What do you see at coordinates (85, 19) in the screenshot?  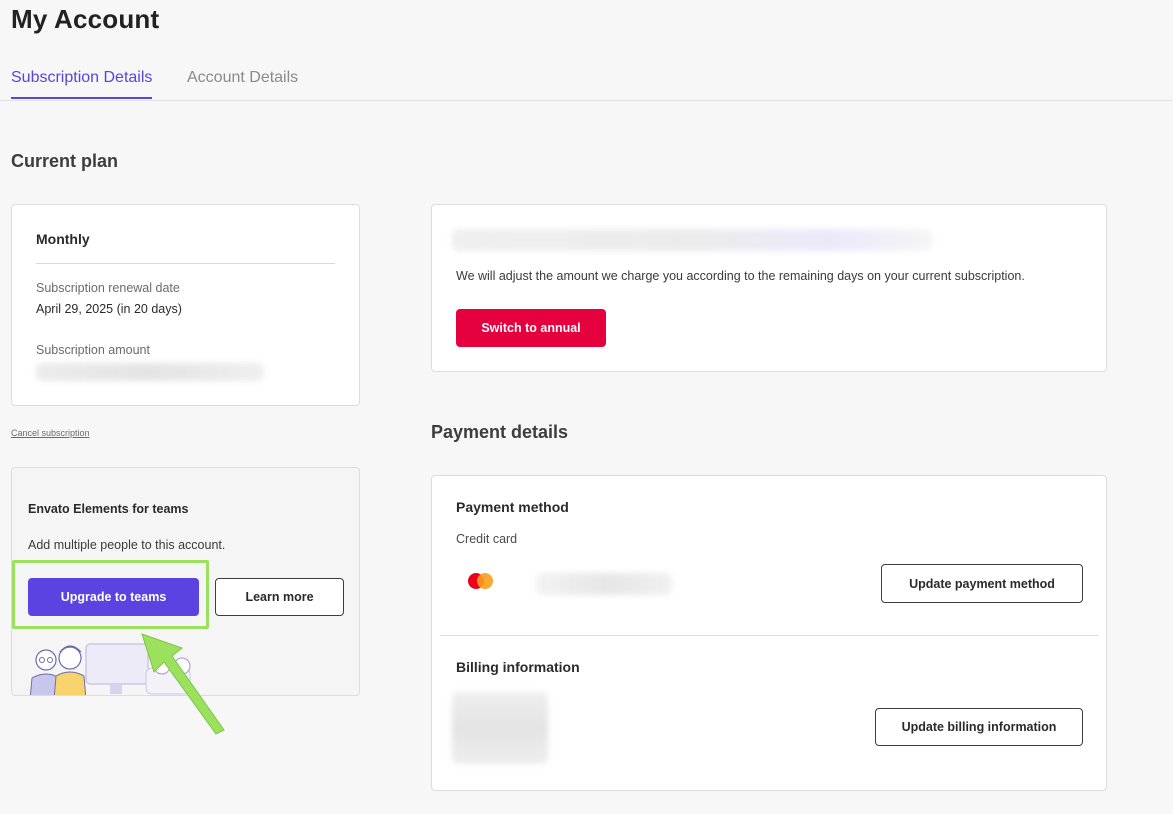 I see `page-title: My Account` at bounding box center [85, 19].